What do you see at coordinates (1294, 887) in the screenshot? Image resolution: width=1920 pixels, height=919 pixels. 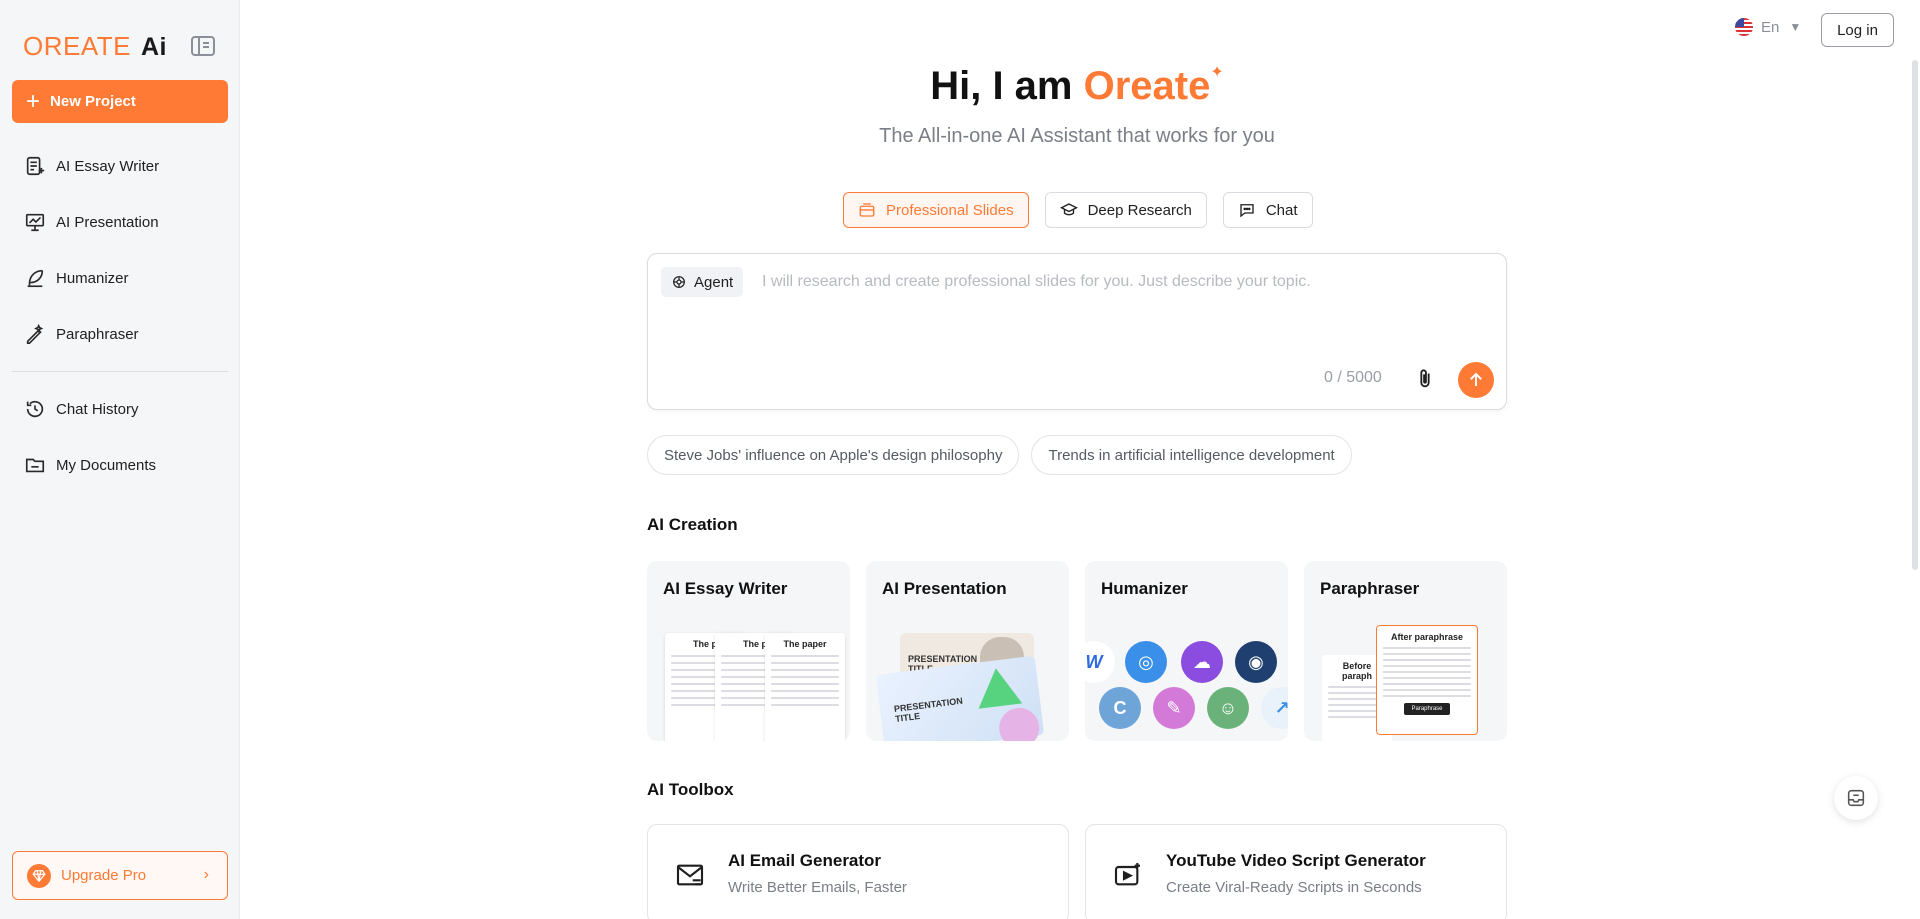 I see `tool-description: Create Viral-Ready Scripts in Seconds` at bounding box center [1294, 887].